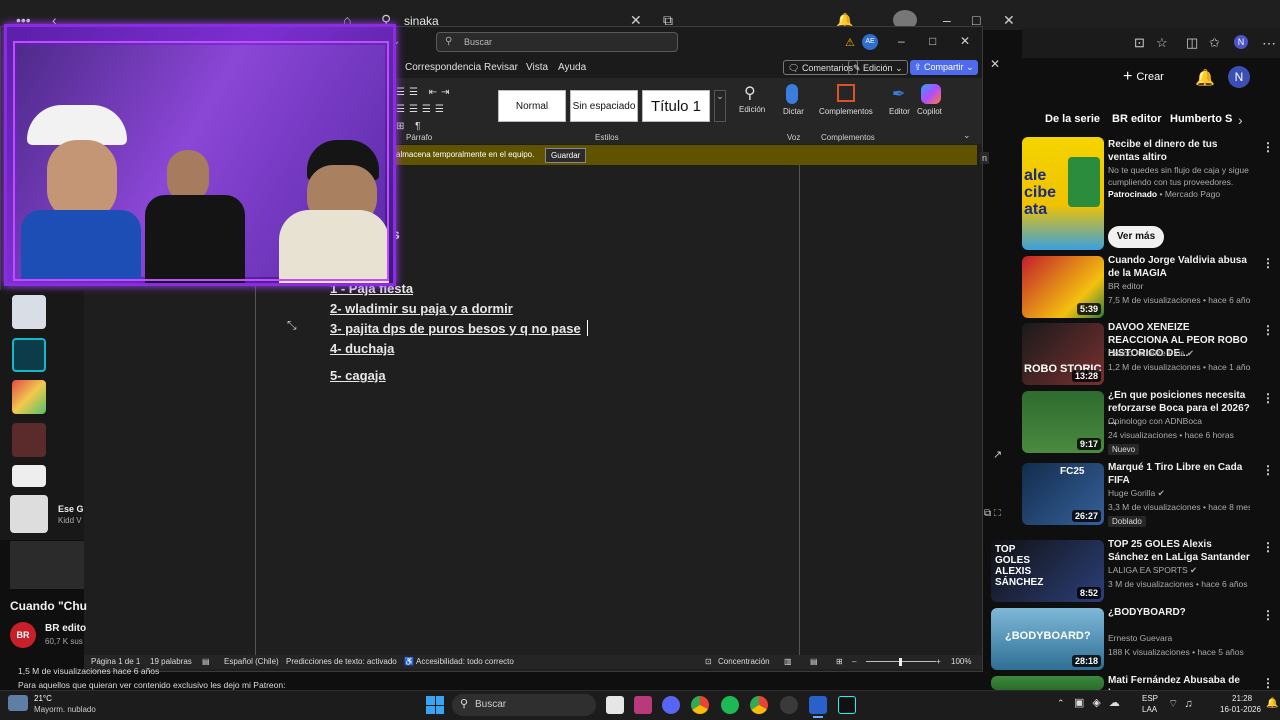  I want to click on watch-channel-name: BR edito, so click(65, 628).